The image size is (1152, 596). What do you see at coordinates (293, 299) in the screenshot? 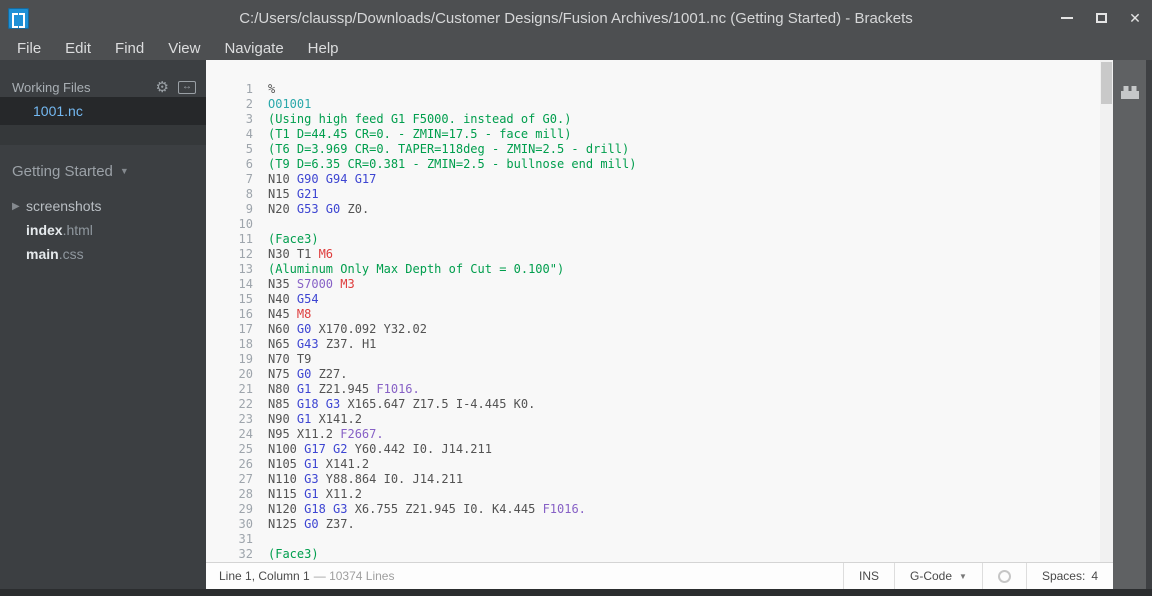
I see `code-text: N40 G54` at bounding box center [293, 299].